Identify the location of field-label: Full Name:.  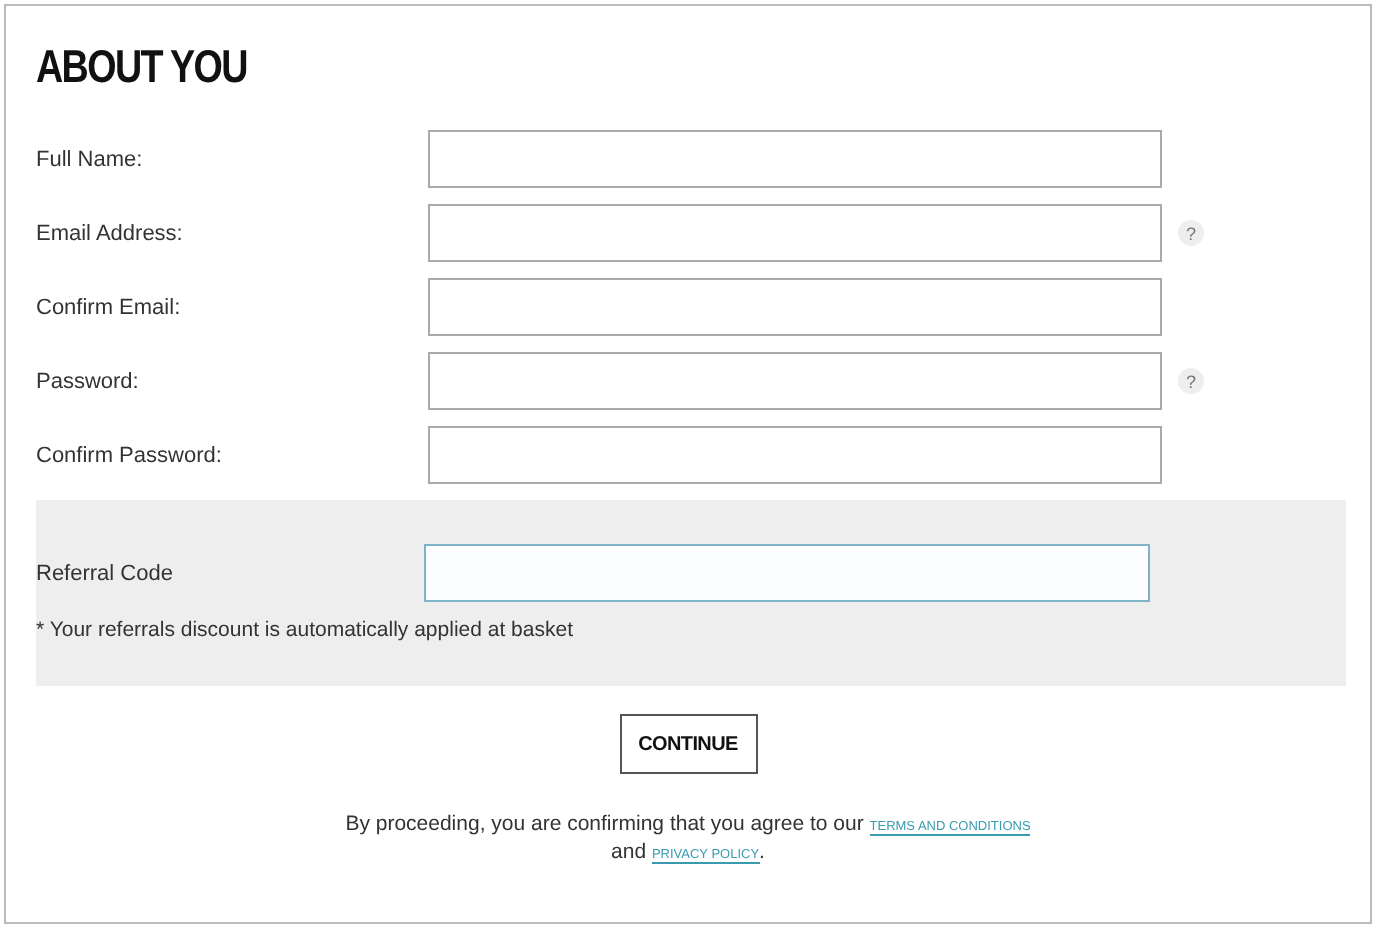
(90, 159).